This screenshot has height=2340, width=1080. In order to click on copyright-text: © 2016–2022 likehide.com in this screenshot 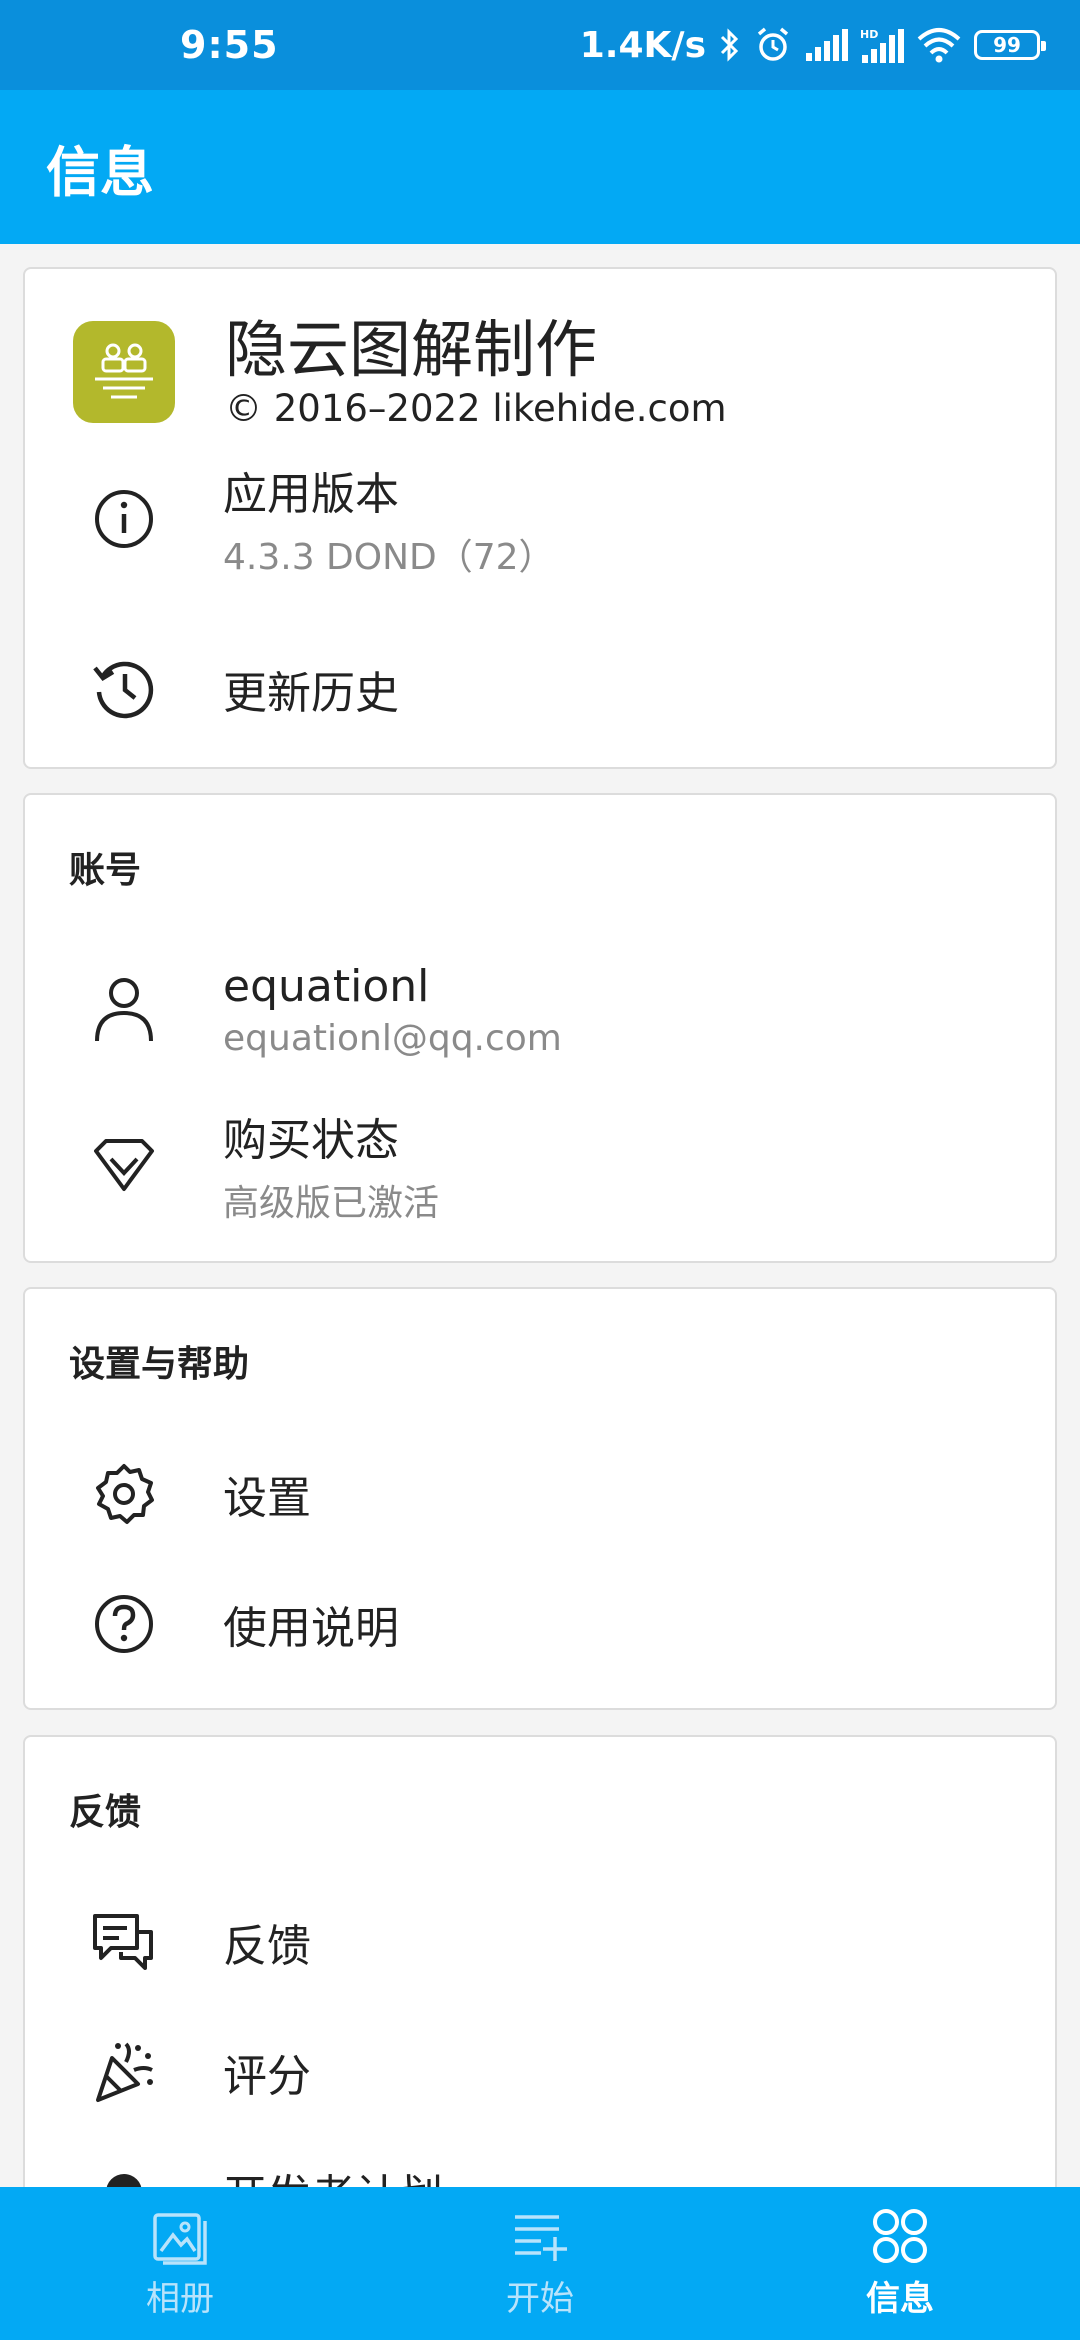, I will do `click(476, 408)`.